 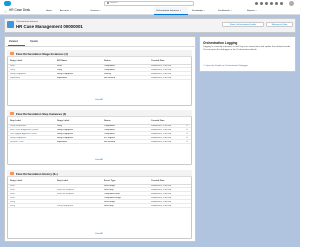 I want to click on notifications-bell-icon, so click(x=281, y=3).